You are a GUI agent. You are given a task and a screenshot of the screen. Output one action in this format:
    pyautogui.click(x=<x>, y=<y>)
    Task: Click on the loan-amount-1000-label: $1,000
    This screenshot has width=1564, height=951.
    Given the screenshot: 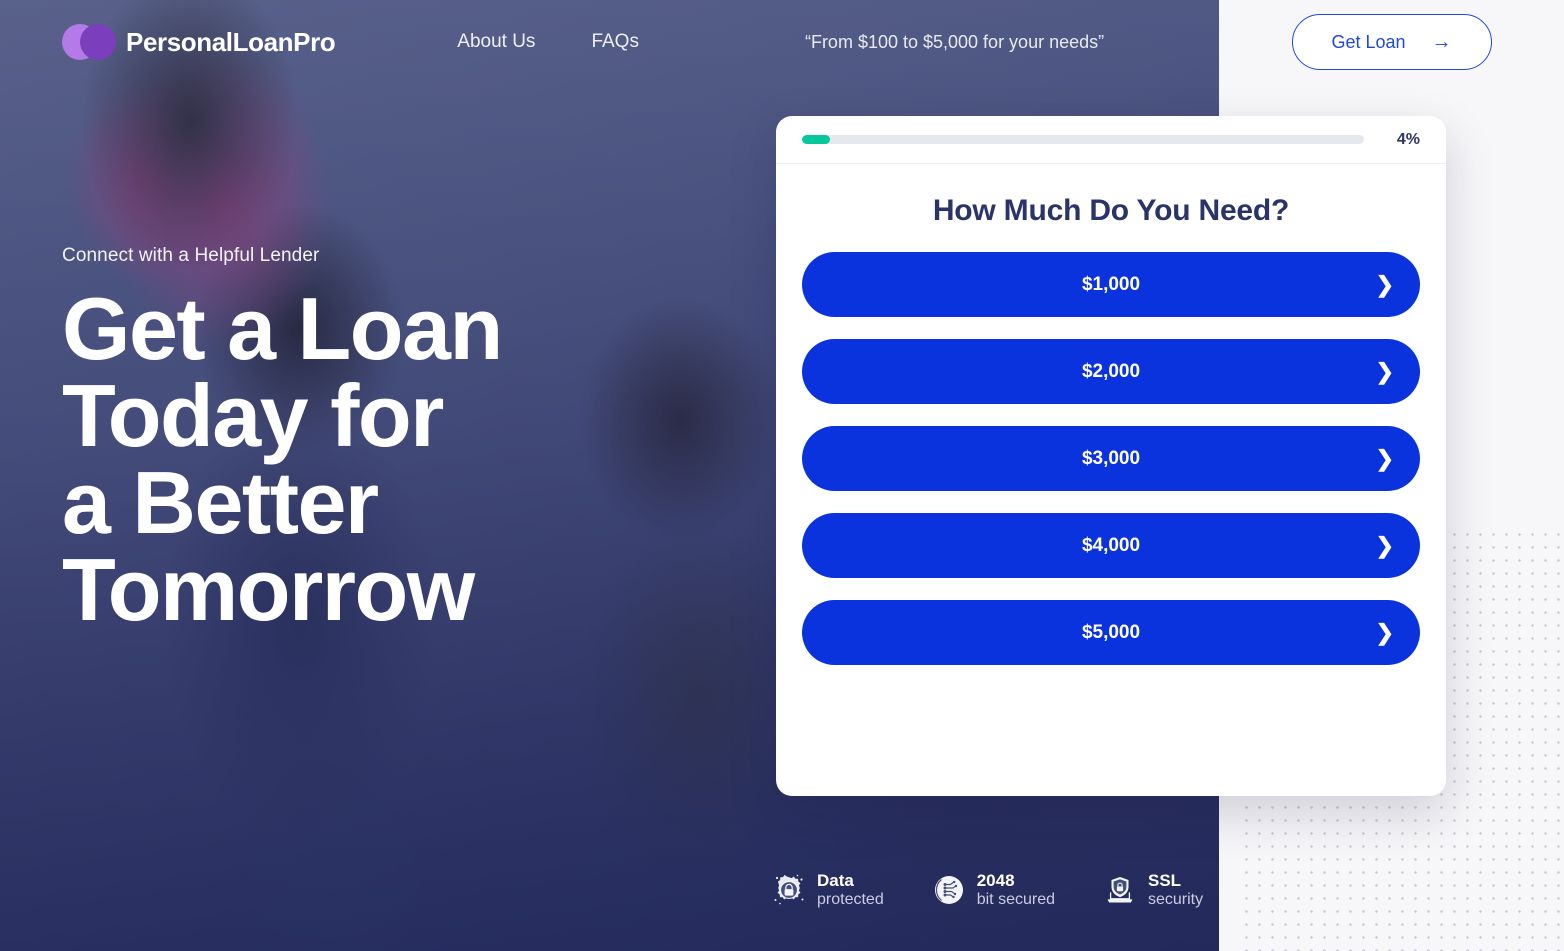 What is the action you would take?
    pyautogui.click(x=1111, y=284)
    